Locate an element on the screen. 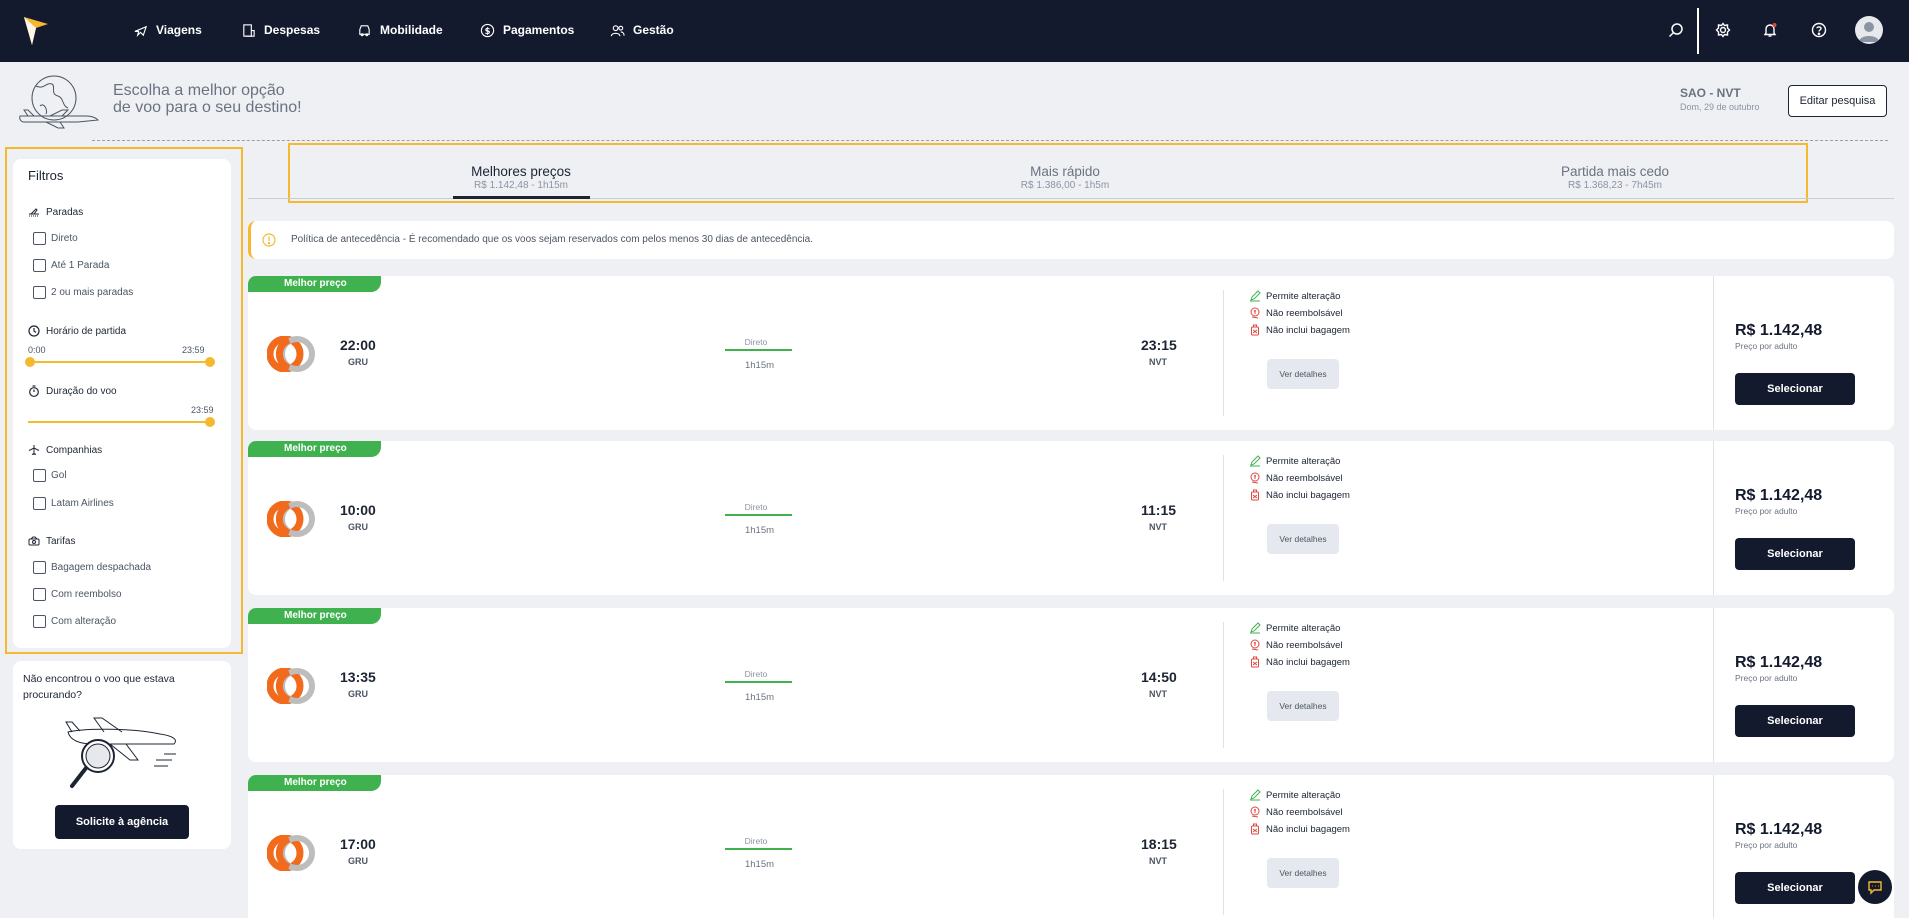 This screenshot has height=918, width=1909. departure-time: 17:00 is located at coordinates (358, 844).